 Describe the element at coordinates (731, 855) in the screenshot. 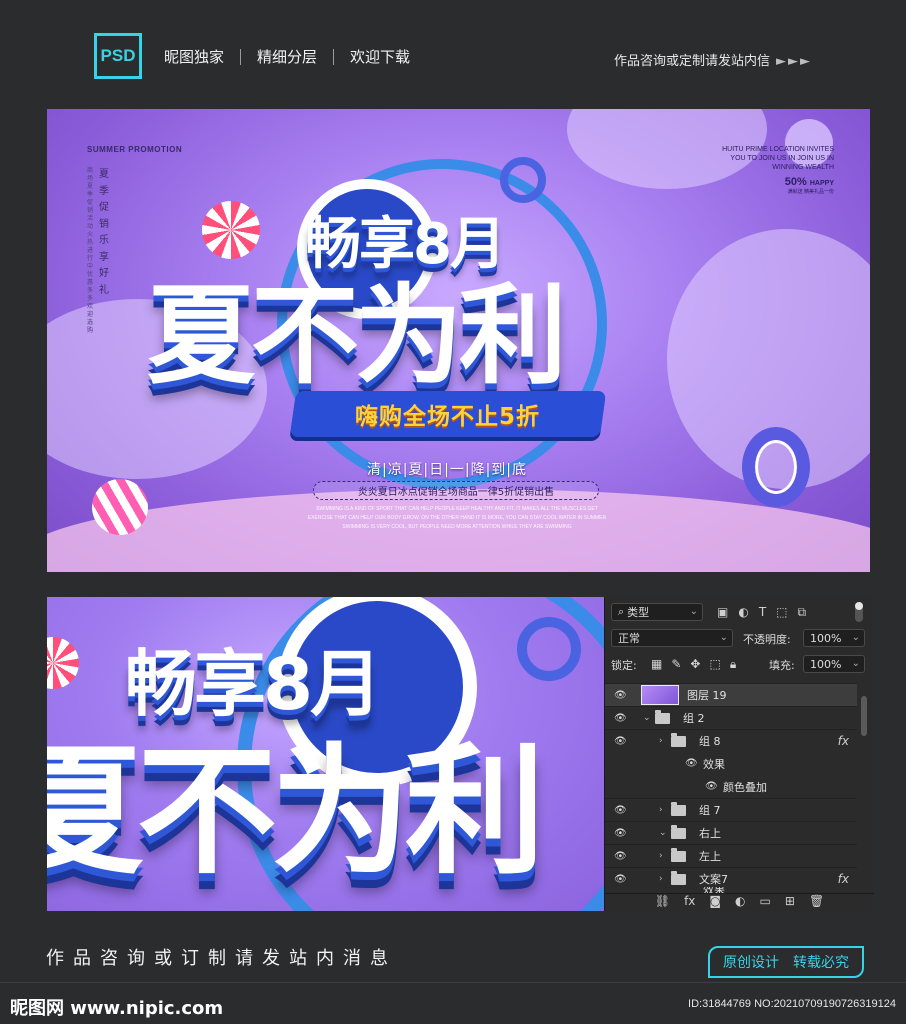

I see `layer-row: 👁︎ › 左上` at that location.